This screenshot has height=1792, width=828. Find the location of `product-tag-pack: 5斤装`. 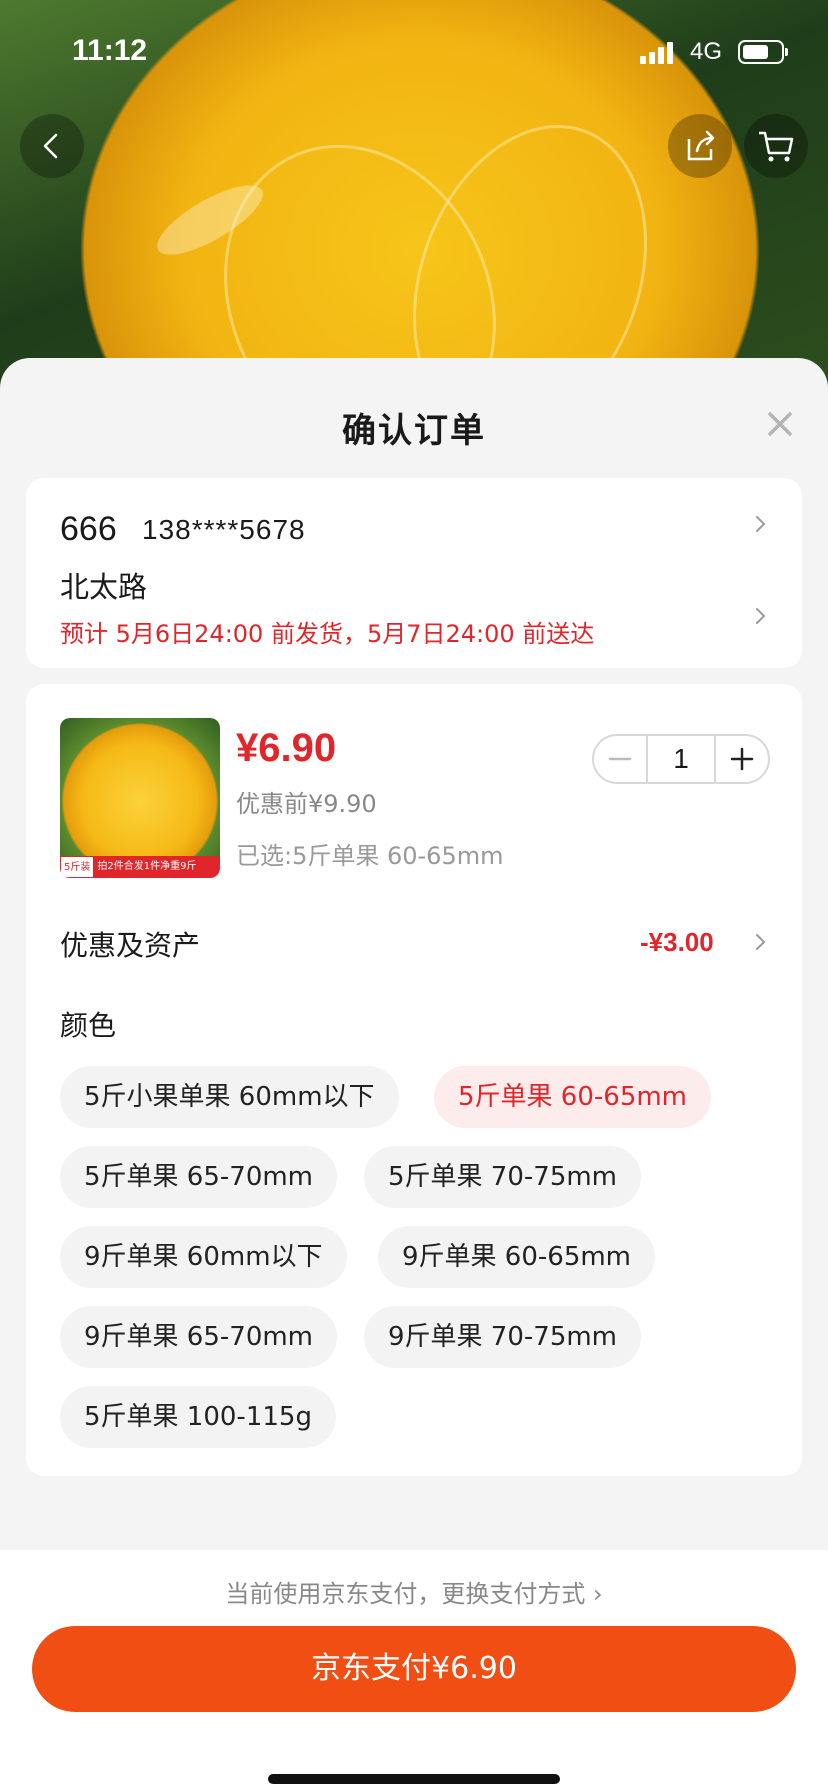

product-tag-pack: 5斤装 is located at coordinates (77, 867).